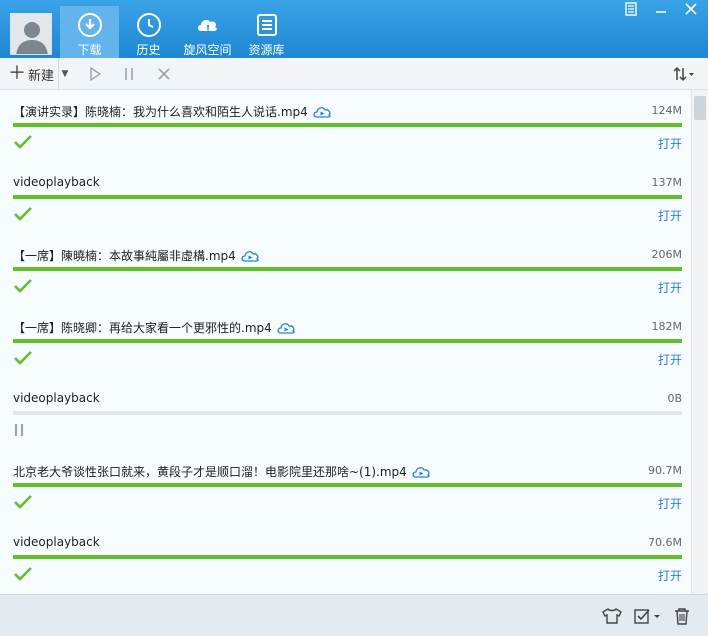 The height and width of the screenshot is (636, 708). I want to click on minimize-button, so click(661, 9).